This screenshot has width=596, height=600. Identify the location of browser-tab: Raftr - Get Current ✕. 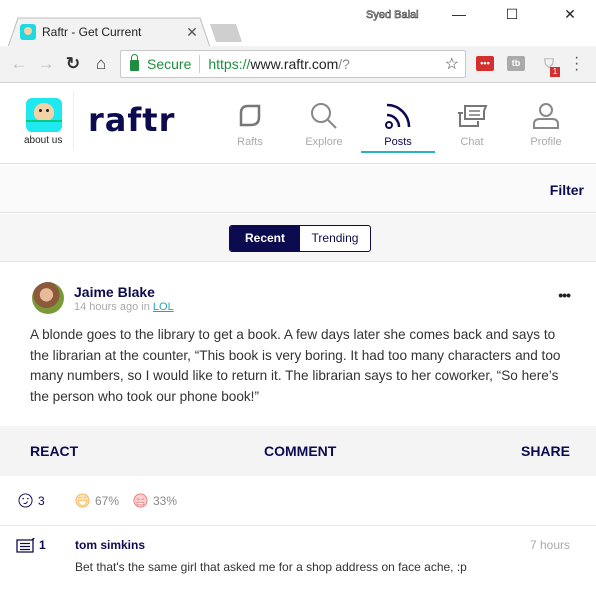
(110, 32).